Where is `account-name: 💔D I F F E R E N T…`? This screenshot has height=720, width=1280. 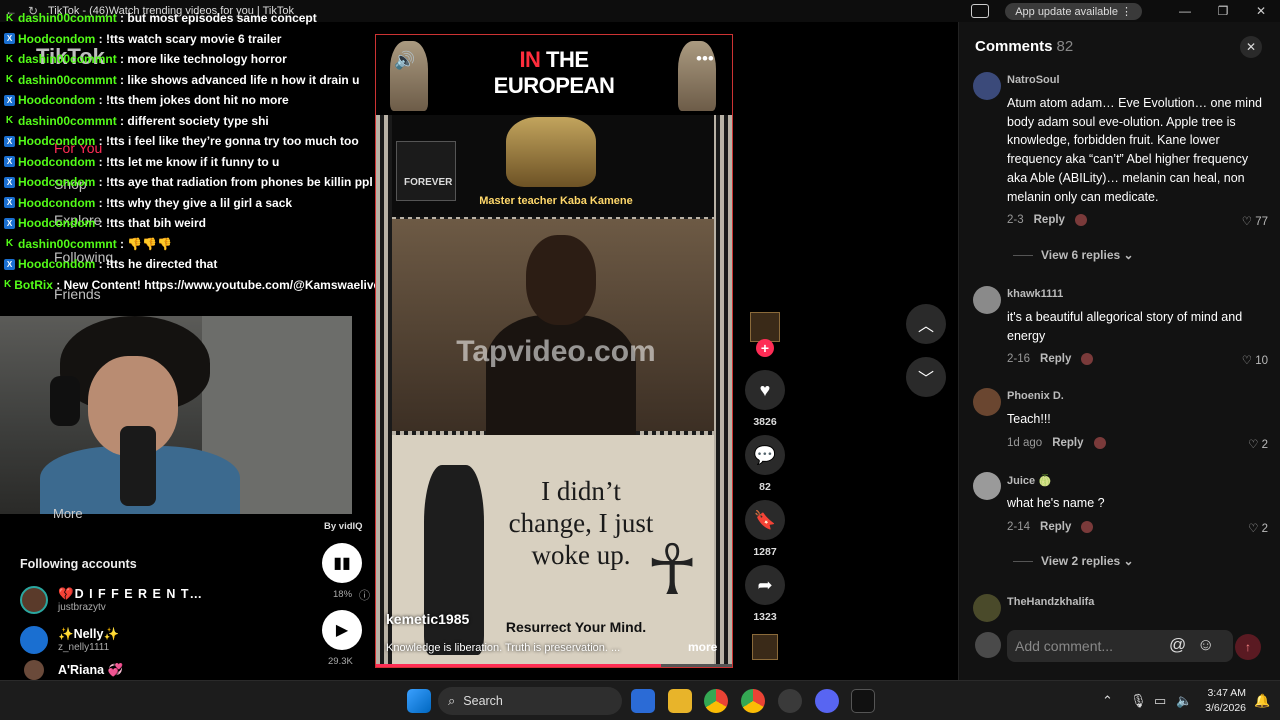
account-name: 💔D I F F E R E N T… is located at coordinates (130, 594).